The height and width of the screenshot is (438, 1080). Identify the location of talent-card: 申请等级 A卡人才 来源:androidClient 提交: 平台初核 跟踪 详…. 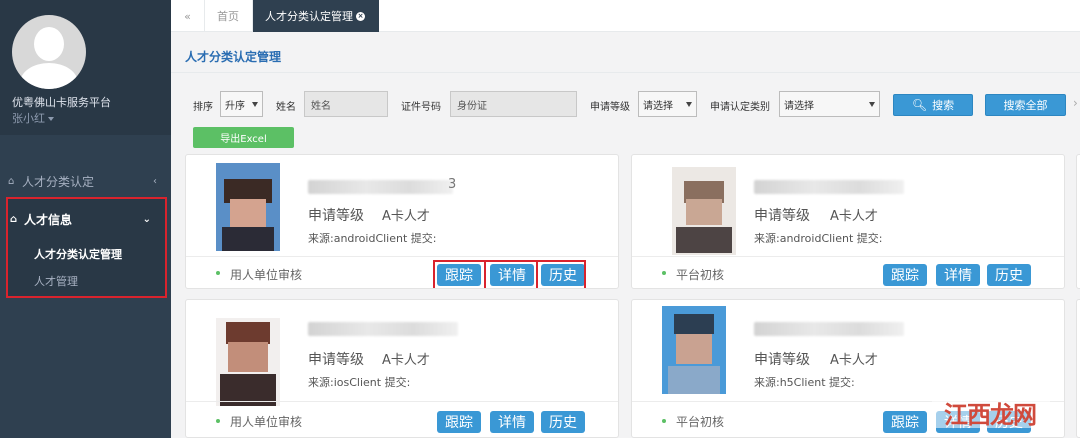
(848, 221).